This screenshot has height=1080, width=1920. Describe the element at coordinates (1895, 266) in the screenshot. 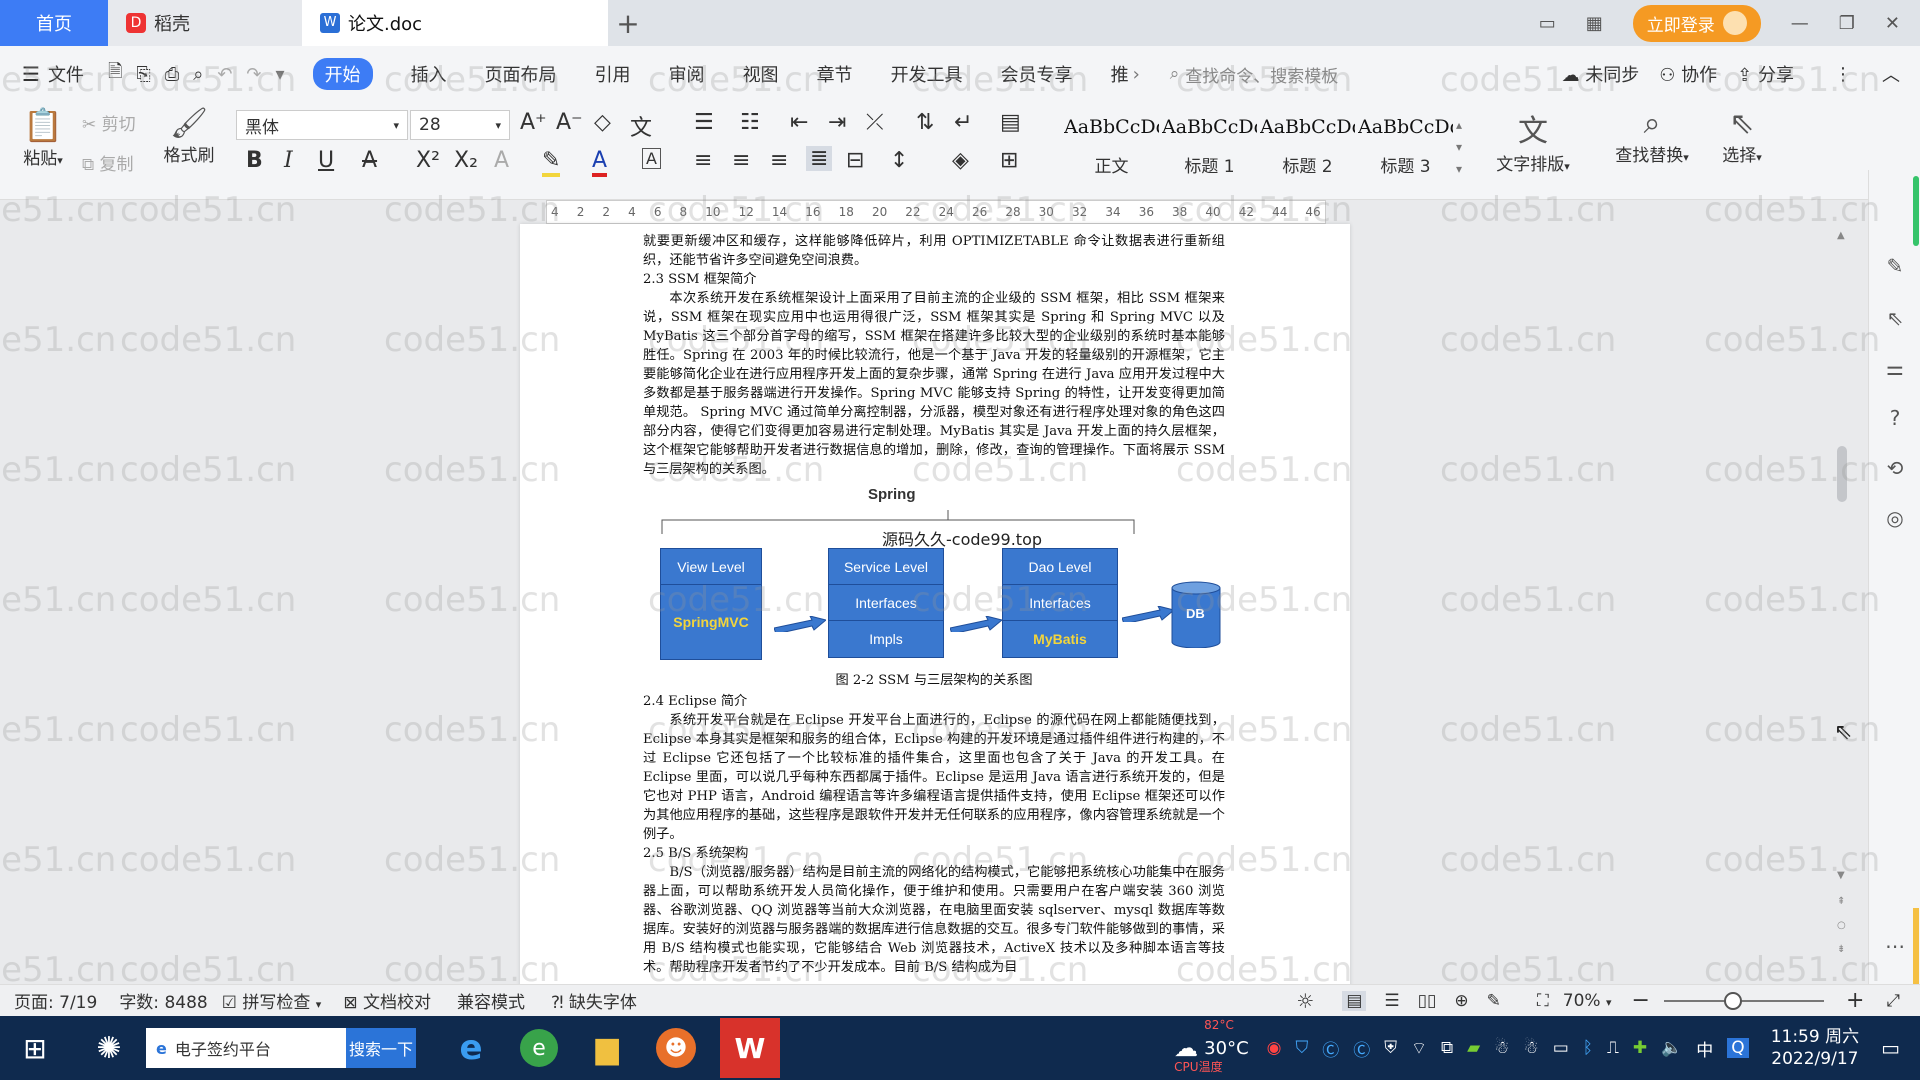

I see `pen-icon: ✎` at that location.